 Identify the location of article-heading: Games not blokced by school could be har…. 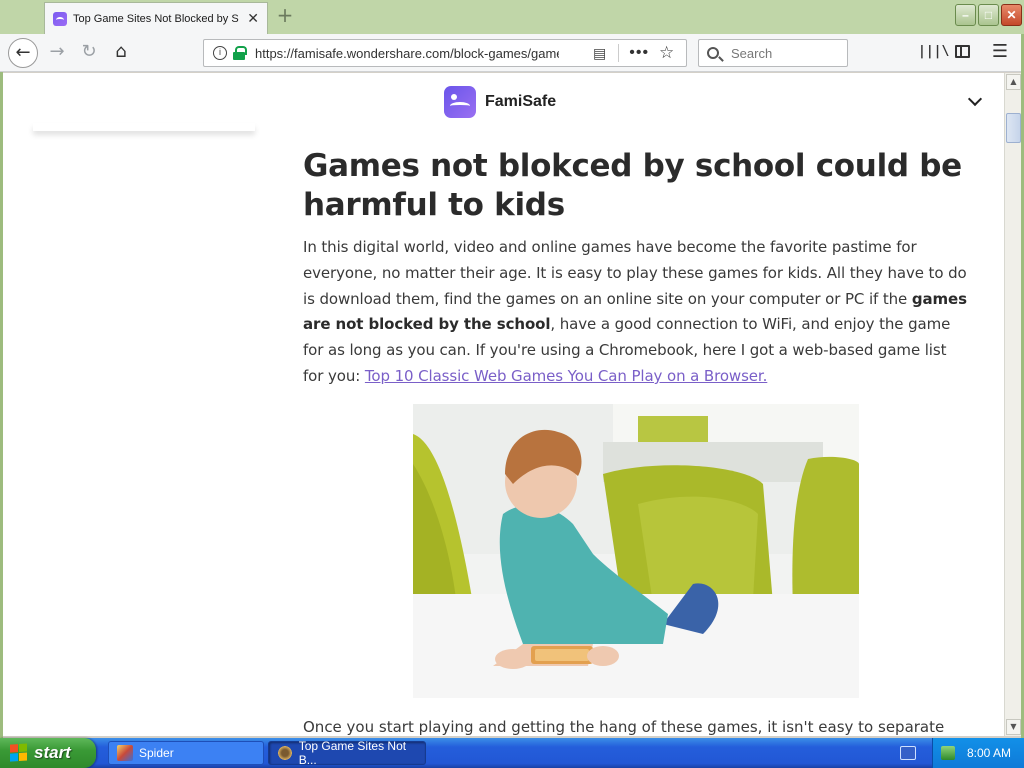
(632, 185).